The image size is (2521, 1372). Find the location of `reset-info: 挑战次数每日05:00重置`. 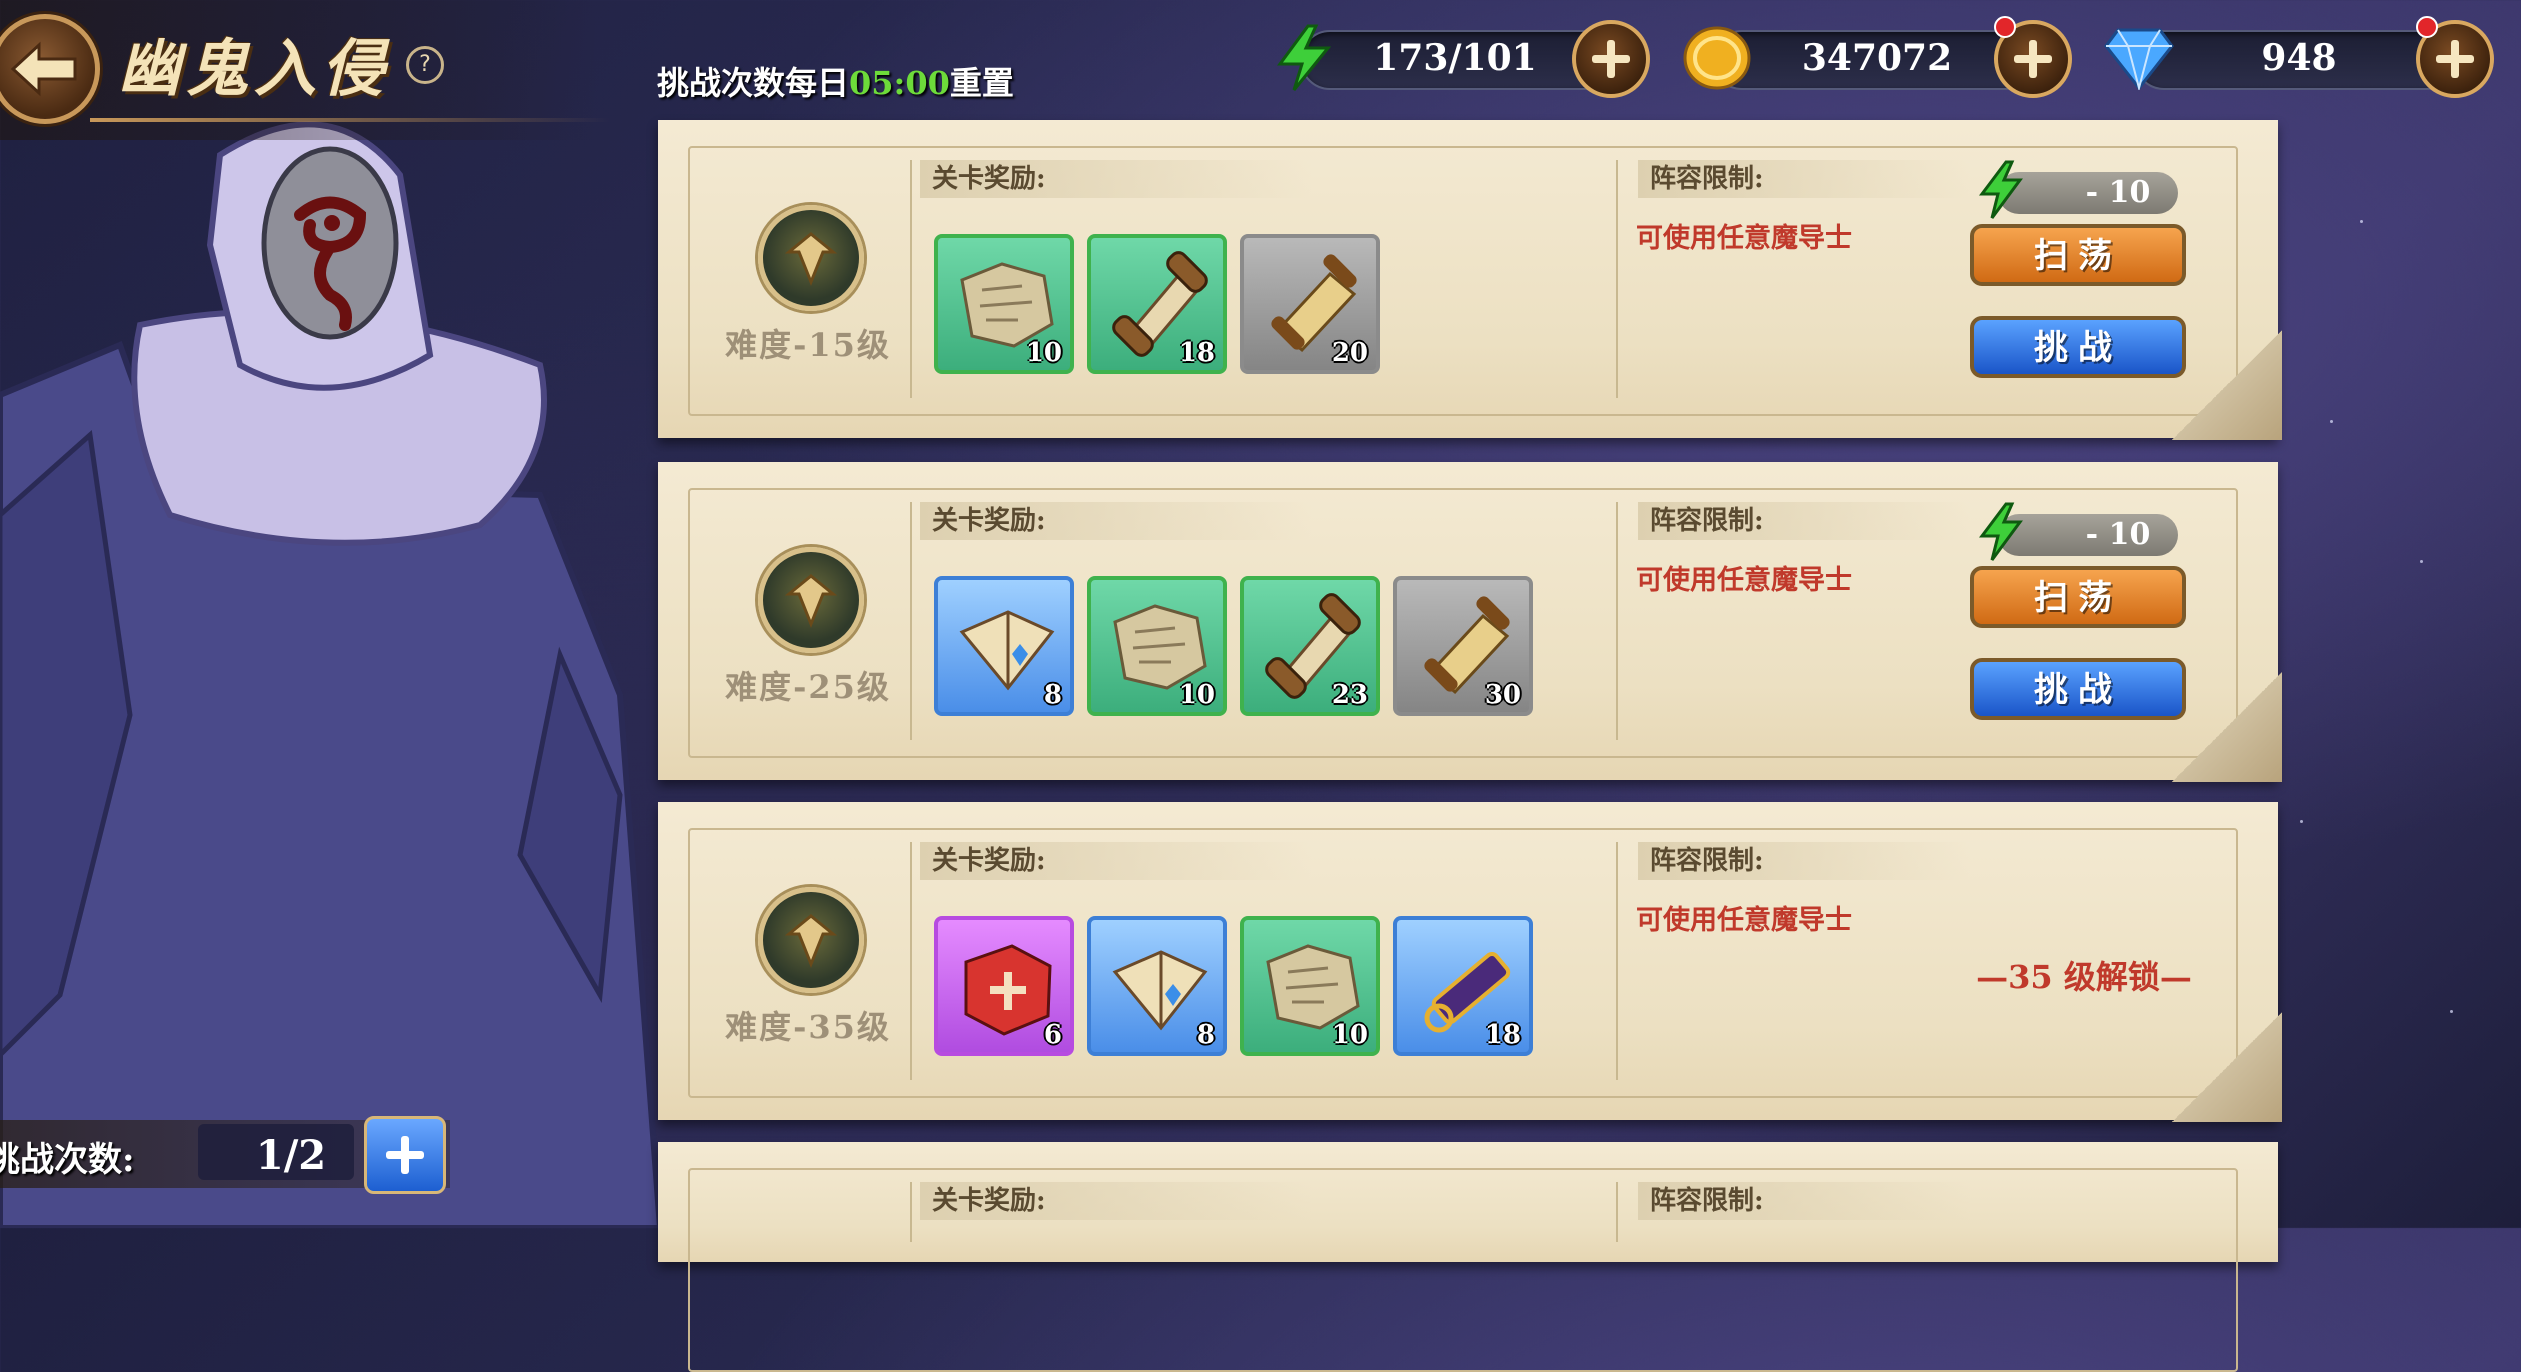

reset-info: 挑战次数每日05:00重置 is located at coordinates (835, 81).